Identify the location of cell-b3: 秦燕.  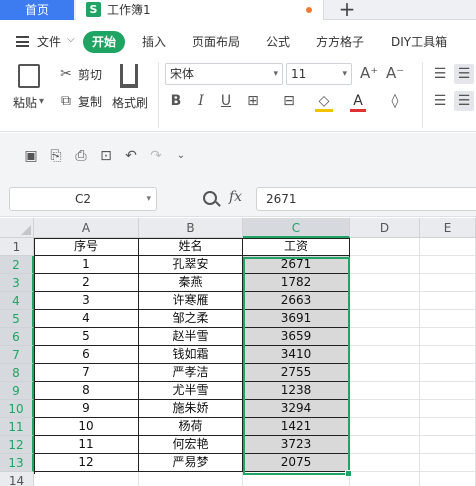
(191, 283).